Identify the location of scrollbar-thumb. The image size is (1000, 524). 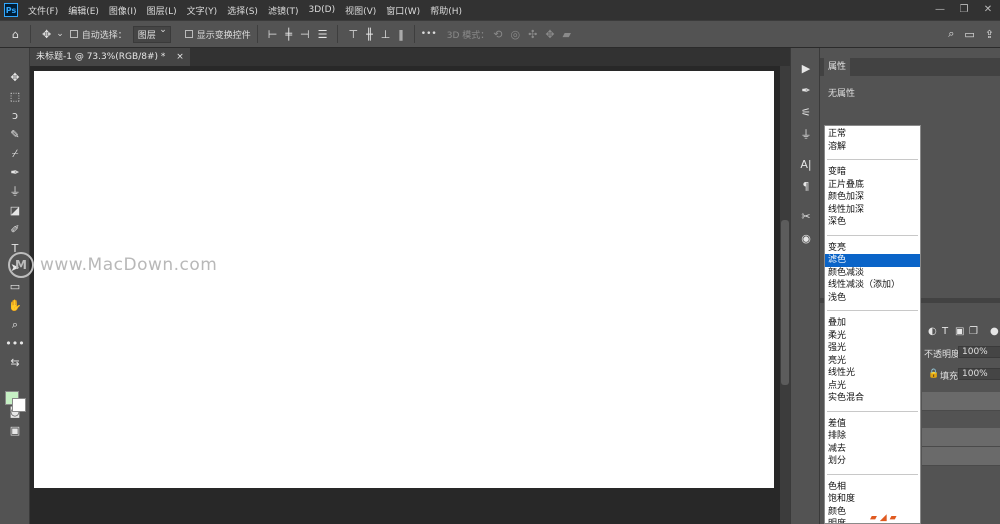
(785, 302).